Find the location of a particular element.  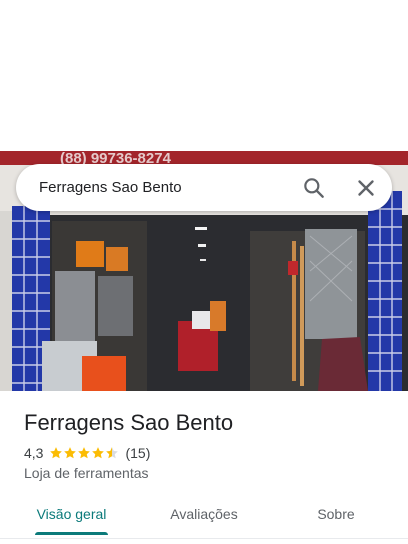

active-tab-indicator is located at coordinates (71, 533).